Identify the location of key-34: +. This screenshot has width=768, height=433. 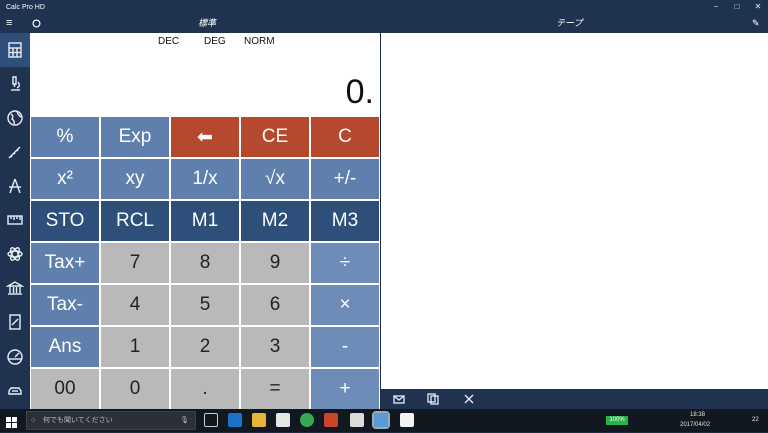
(345, 389).